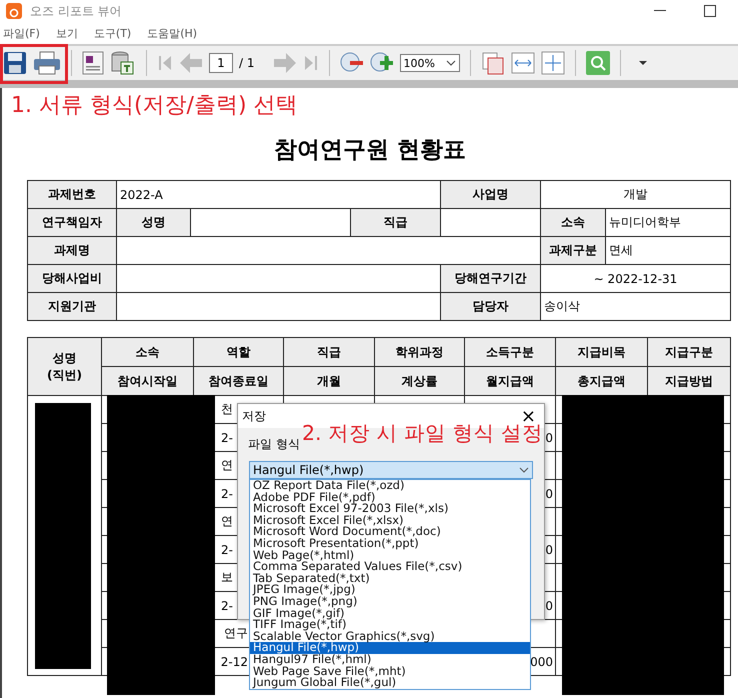 Image resolution: width=738 pixels, height=698 pixels. What do you see at coordinates (329, 352) in the screenshot?
I see `header-cell: 직급` at bounding box center [329, 352].